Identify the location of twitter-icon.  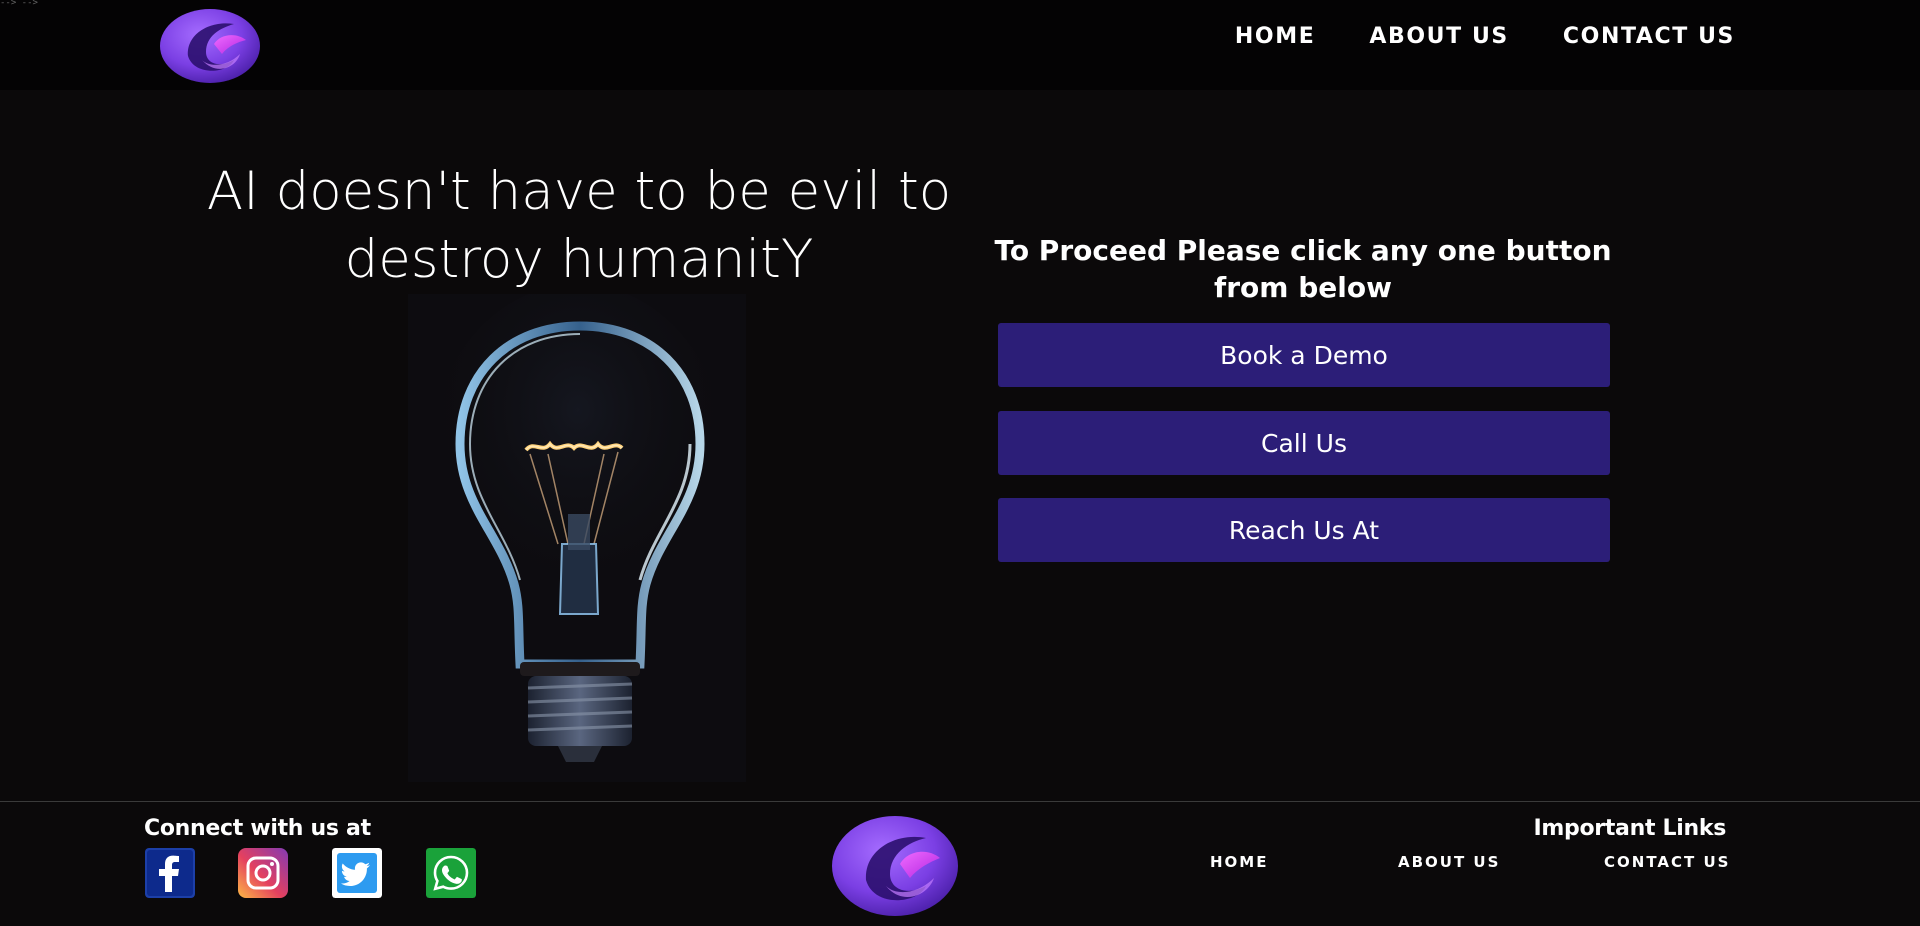
(357, 873).